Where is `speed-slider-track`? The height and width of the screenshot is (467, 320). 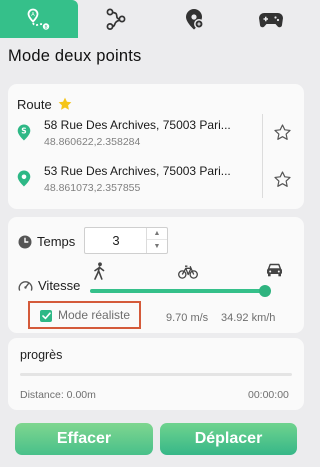 speed-slider-track is located at coordinates (178, 291).